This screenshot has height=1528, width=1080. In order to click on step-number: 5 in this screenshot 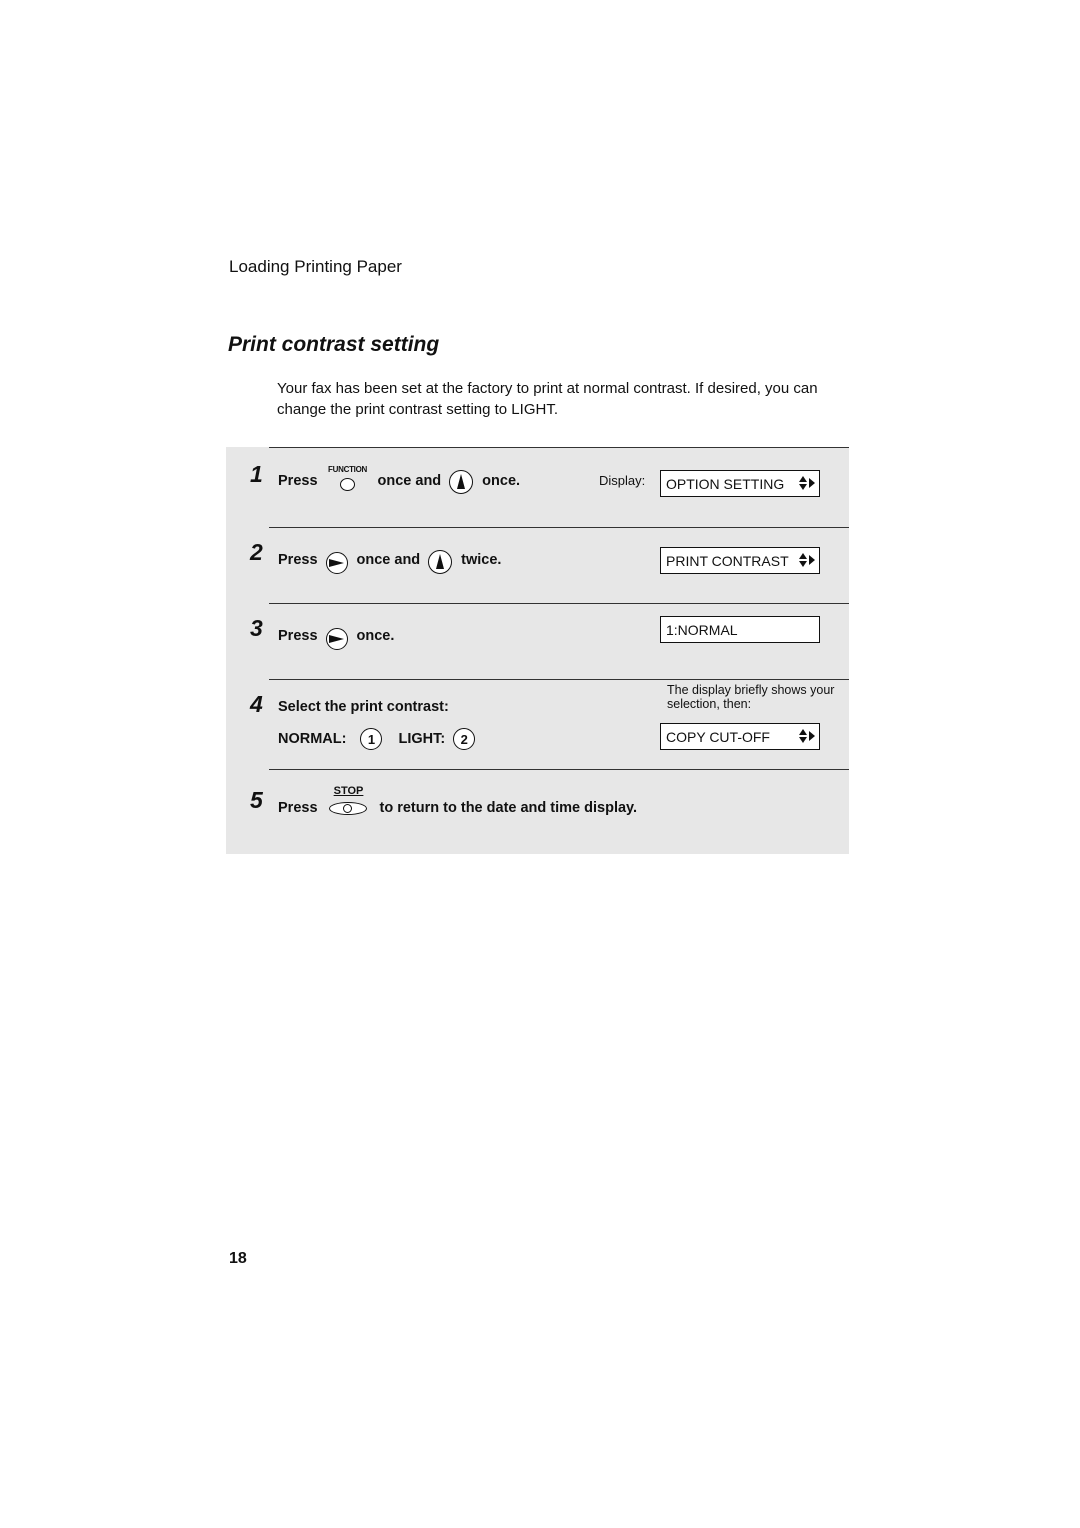, I will do `click(256, 800)`.